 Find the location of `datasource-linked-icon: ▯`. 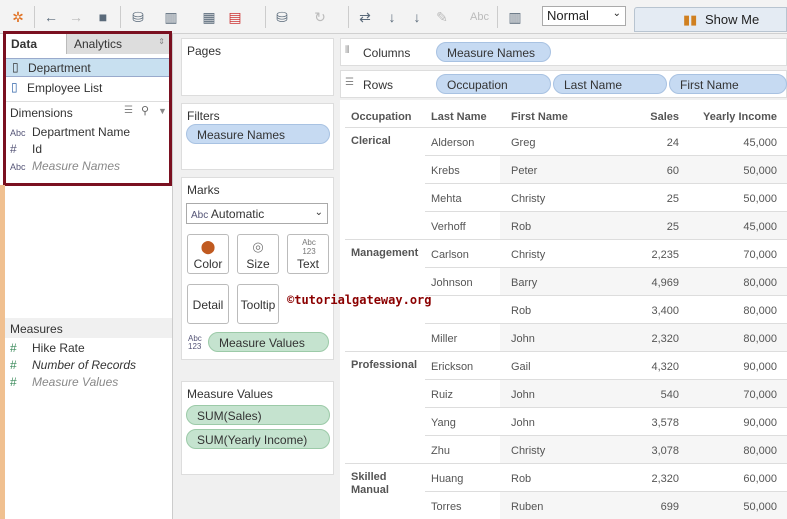

datasource-linked-icon: ▯ is located at coordinates (14, 87).